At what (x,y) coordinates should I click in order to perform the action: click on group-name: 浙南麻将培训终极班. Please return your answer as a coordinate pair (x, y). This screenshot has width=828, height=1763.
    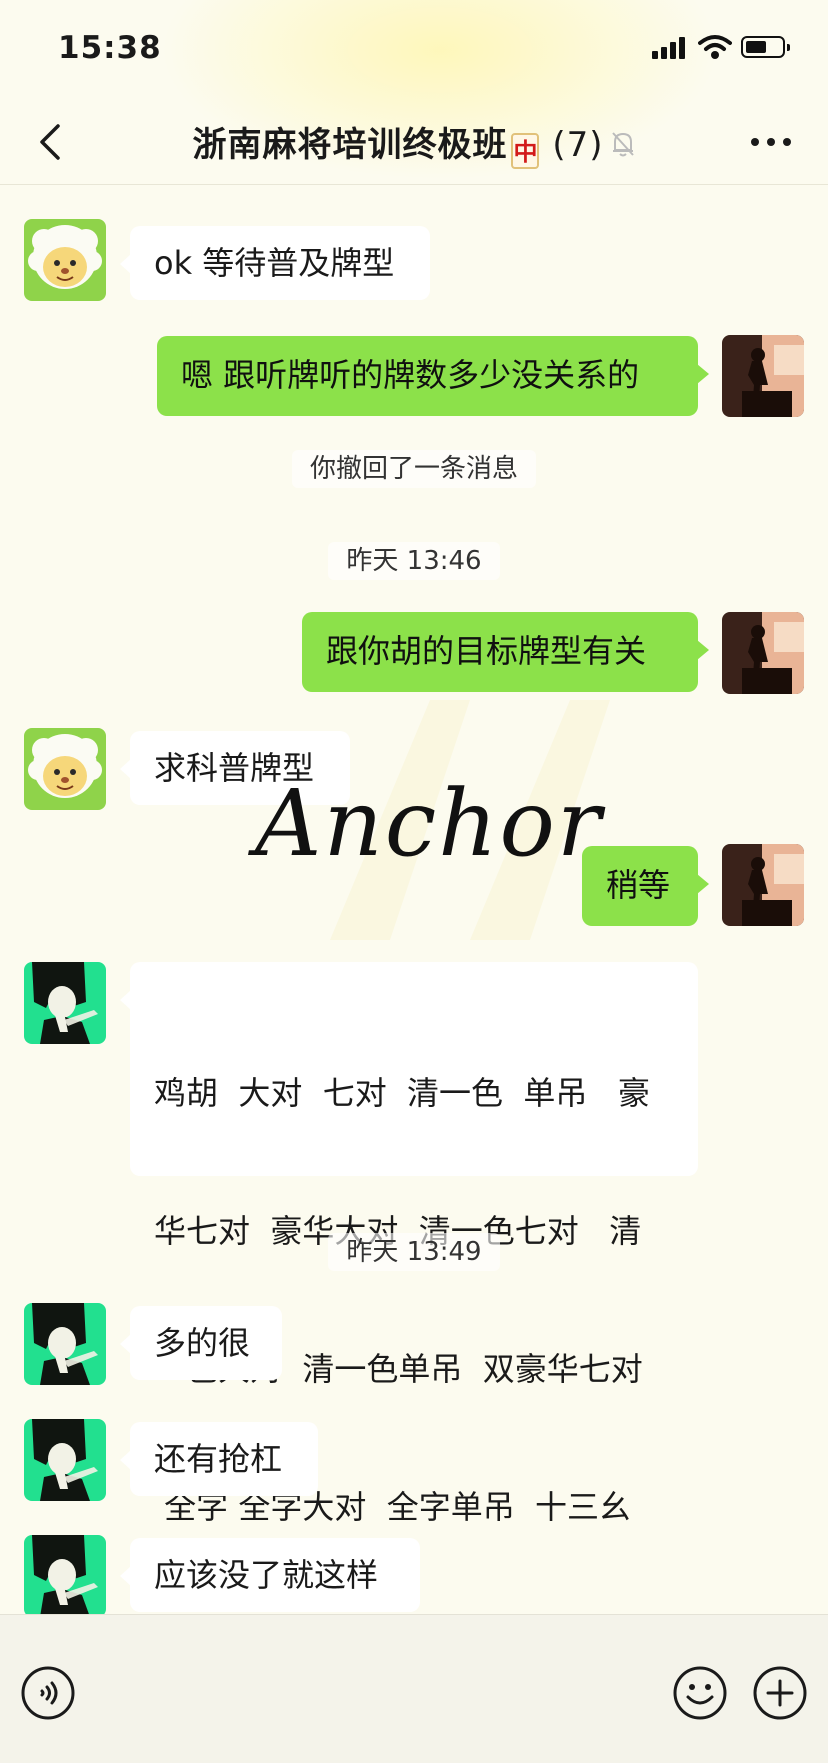
    Looking at the image, I should click on (350, 145).